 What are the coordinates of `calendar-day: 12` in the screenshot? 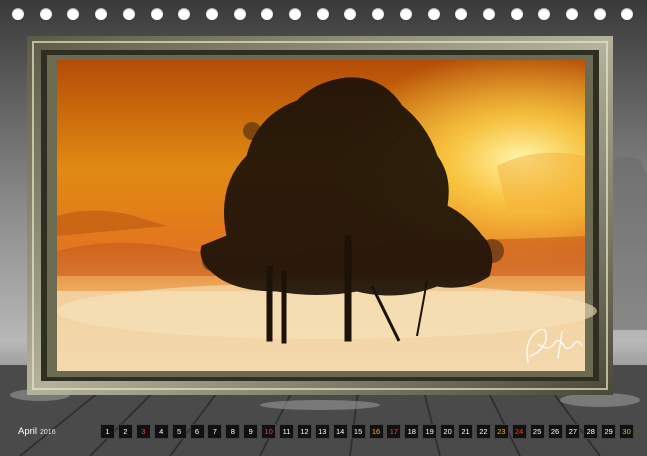 It's located at (304, 431).